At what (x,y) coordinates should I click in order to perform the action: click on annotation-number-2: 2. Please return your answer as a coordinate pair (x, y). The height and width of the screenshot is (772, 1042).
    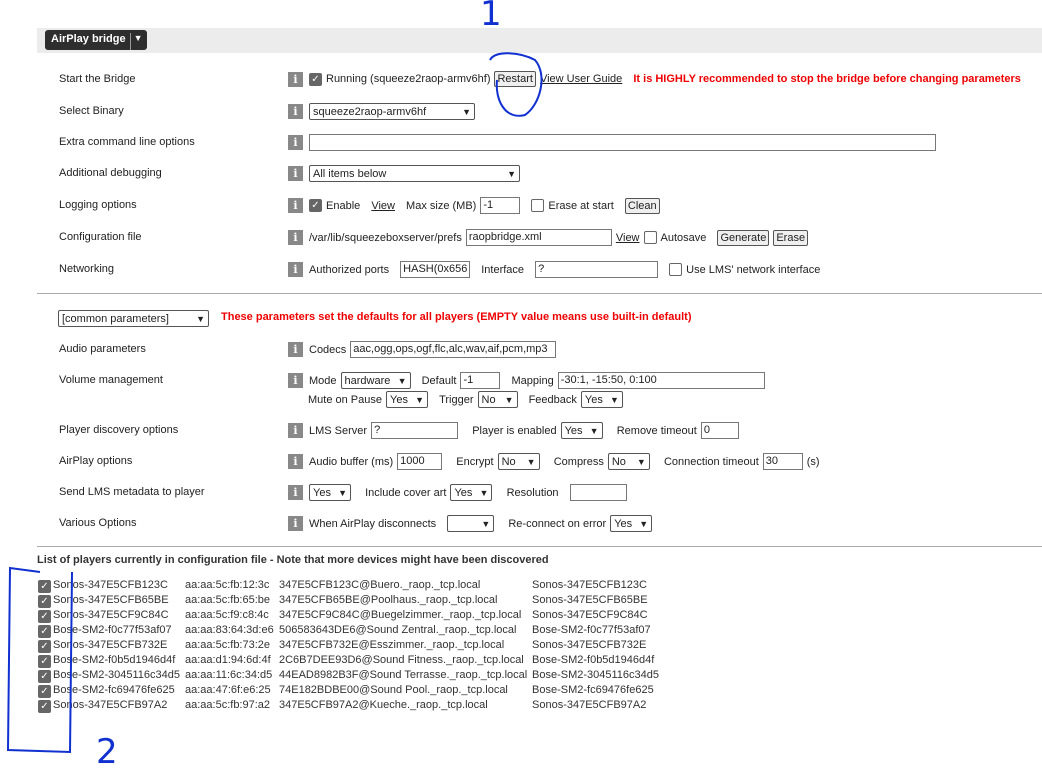
    Looking at the image, I should click on (107, 752).